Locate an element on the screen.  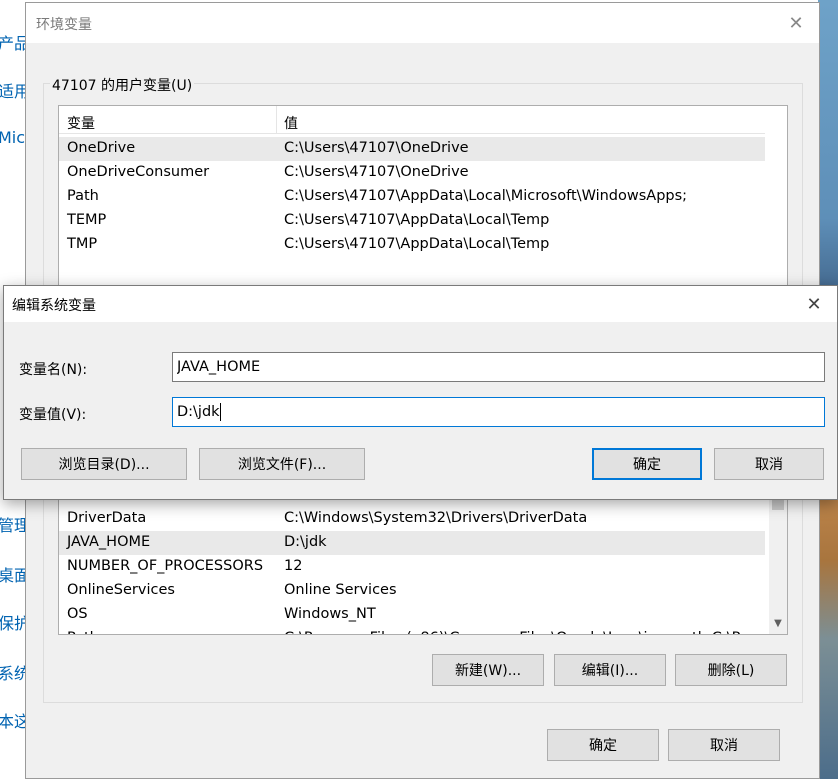
variable-name-cell: OneDrive is located at coordinates (101, 148).